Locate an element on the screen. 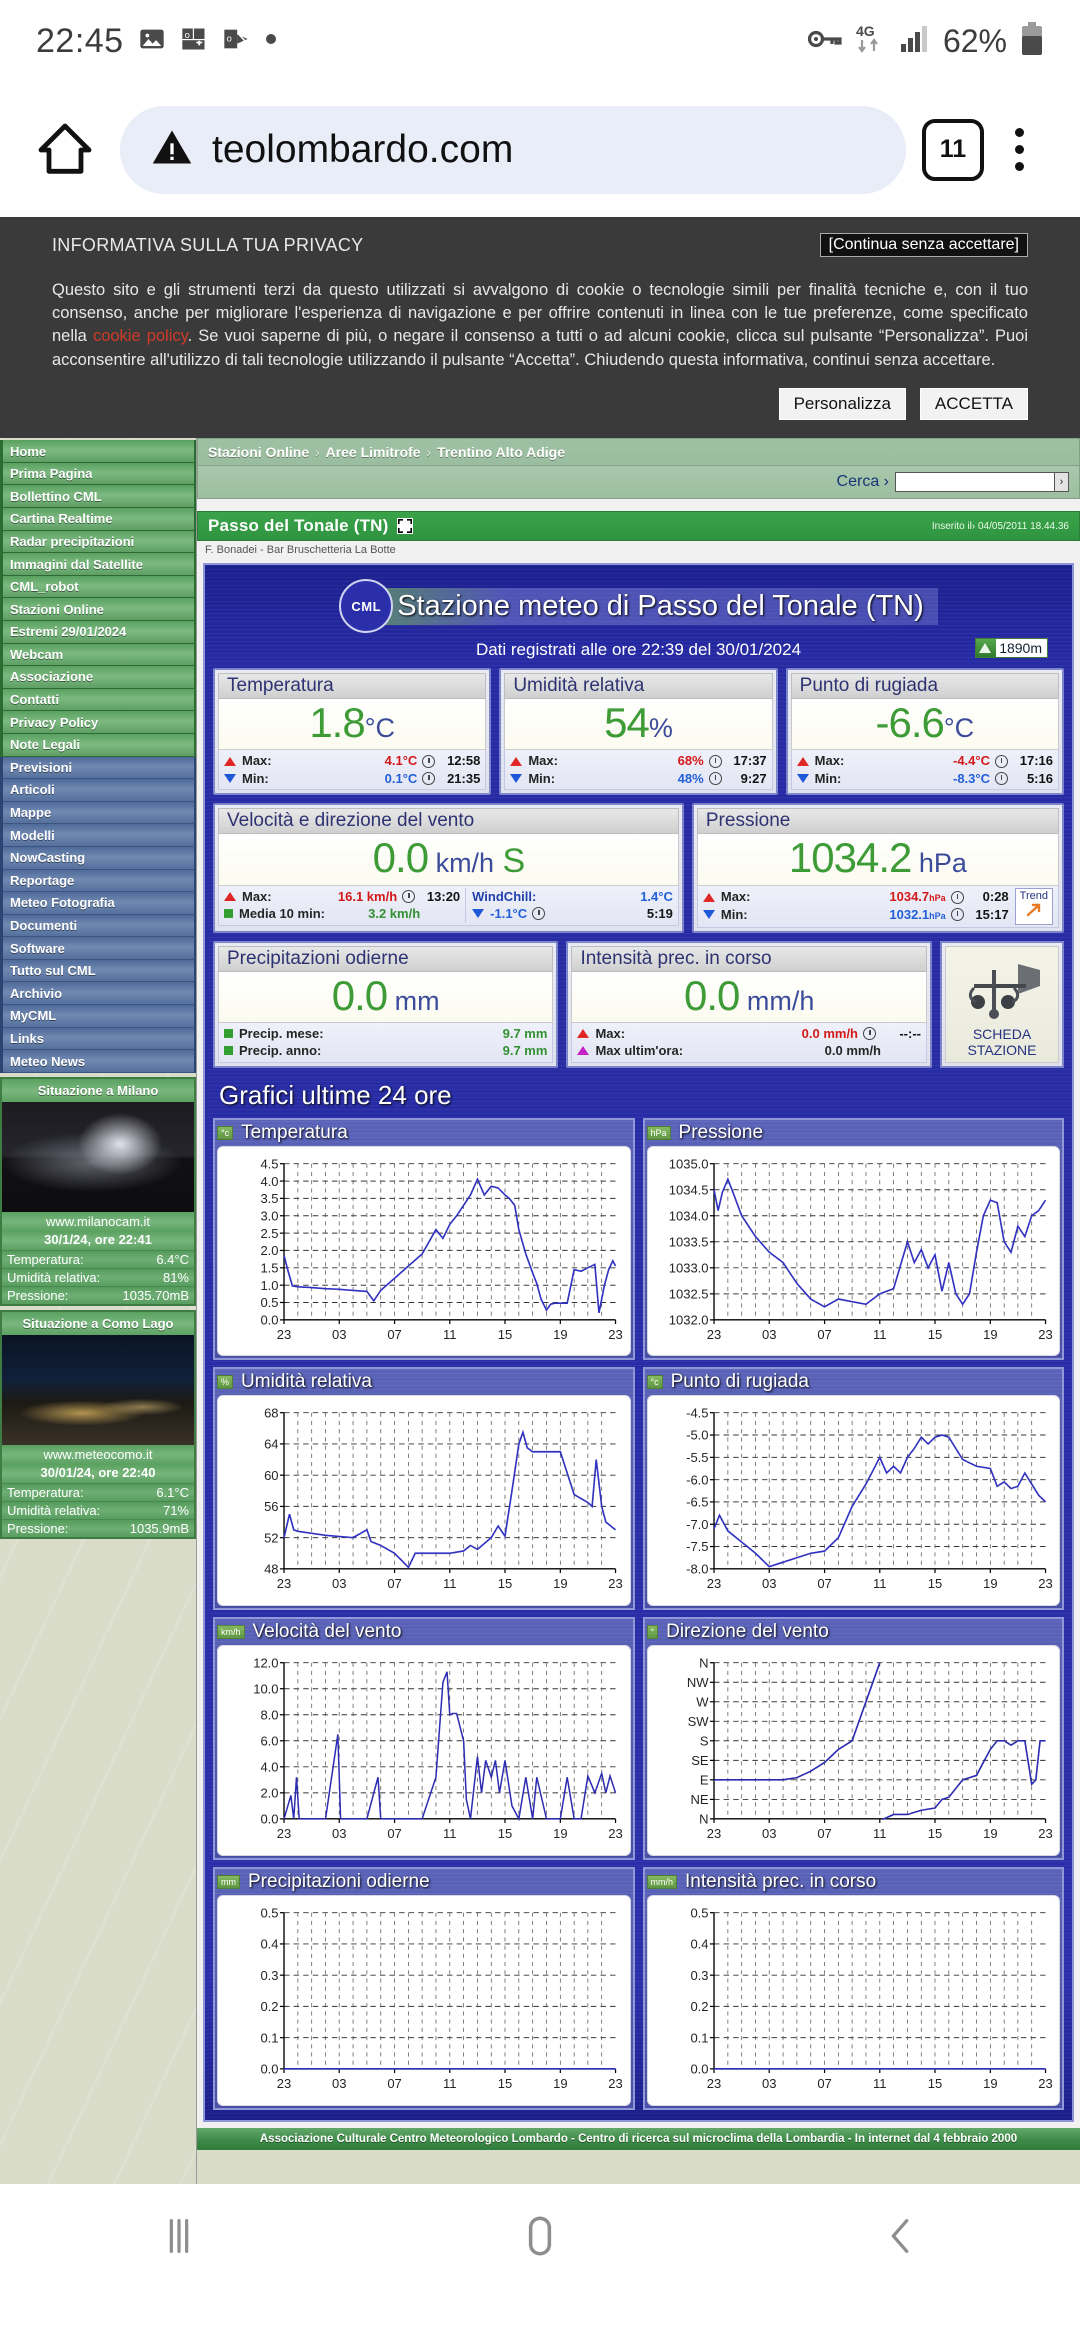 This screenshot has width=1080, height=2340. mountain-icon is located at coordinates (986, 648).